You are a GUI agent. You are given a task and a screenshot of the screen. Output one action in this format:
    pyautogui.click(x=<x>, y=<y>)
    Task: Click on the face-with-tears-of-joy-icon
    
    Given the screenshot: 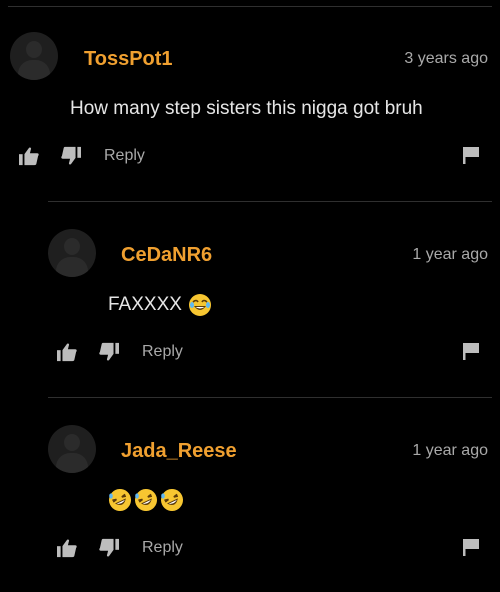 What is the action you would take?
    pyautogui.click(x=199, y=305)
    